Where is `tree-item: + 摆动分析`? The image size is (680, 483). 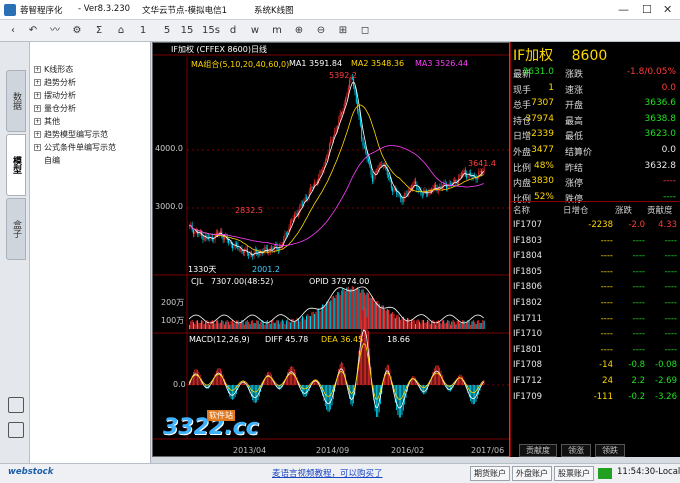
tree-item: + 摆动分析 is located at coordinates (55, 95).